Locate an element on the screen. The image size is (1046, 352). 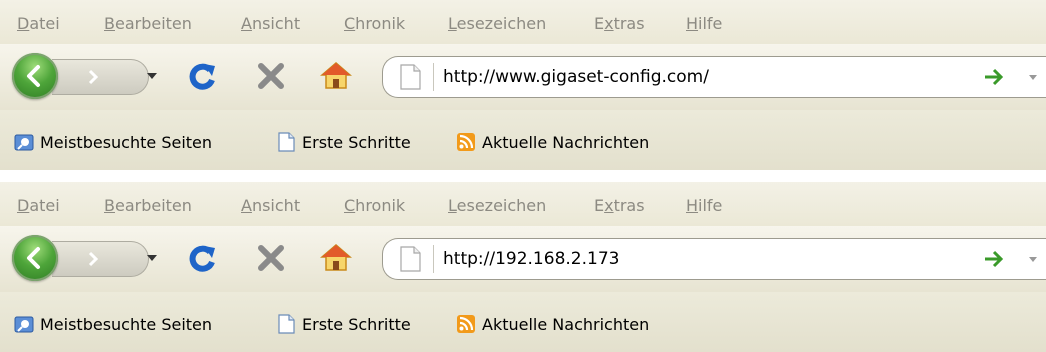
url-text: http://192.168.2.173 is located at coordinates (531, 259).